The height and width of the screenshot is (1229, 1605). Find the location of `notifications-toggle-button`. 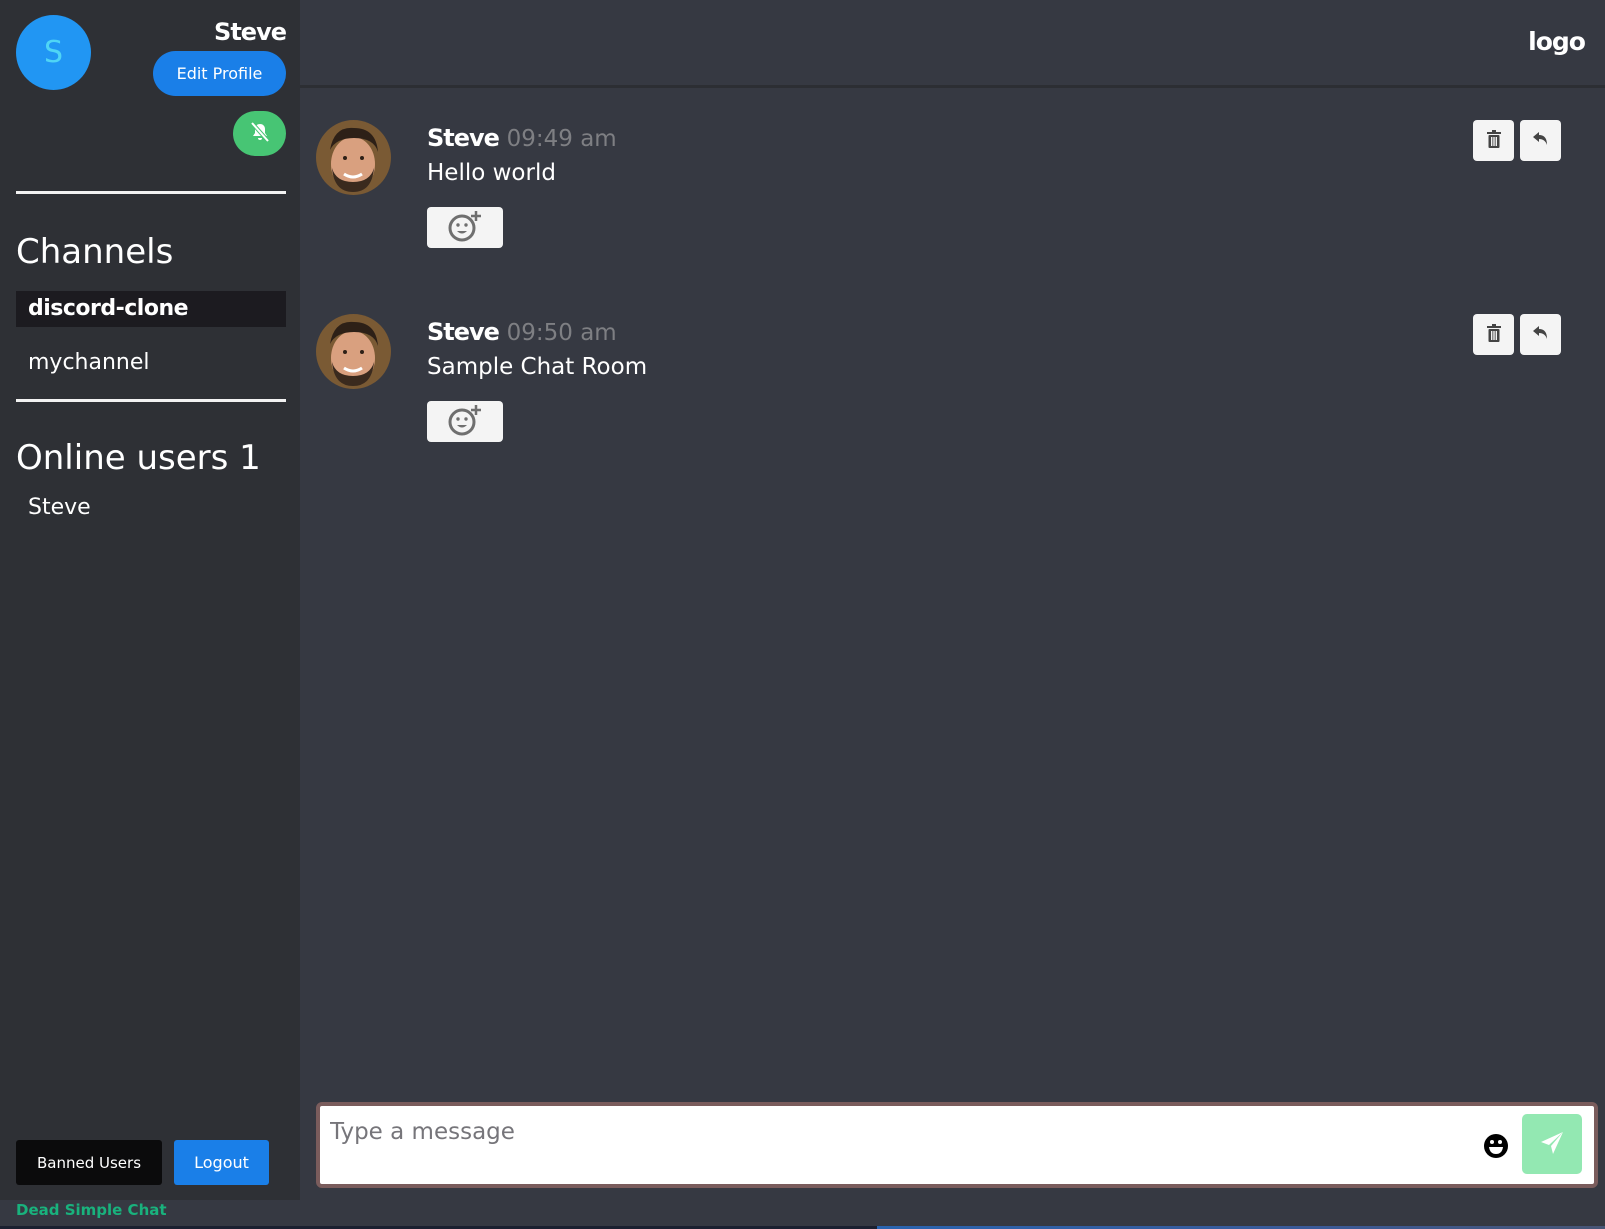

notifications-toggle-button is located at coordinates (259, 133).